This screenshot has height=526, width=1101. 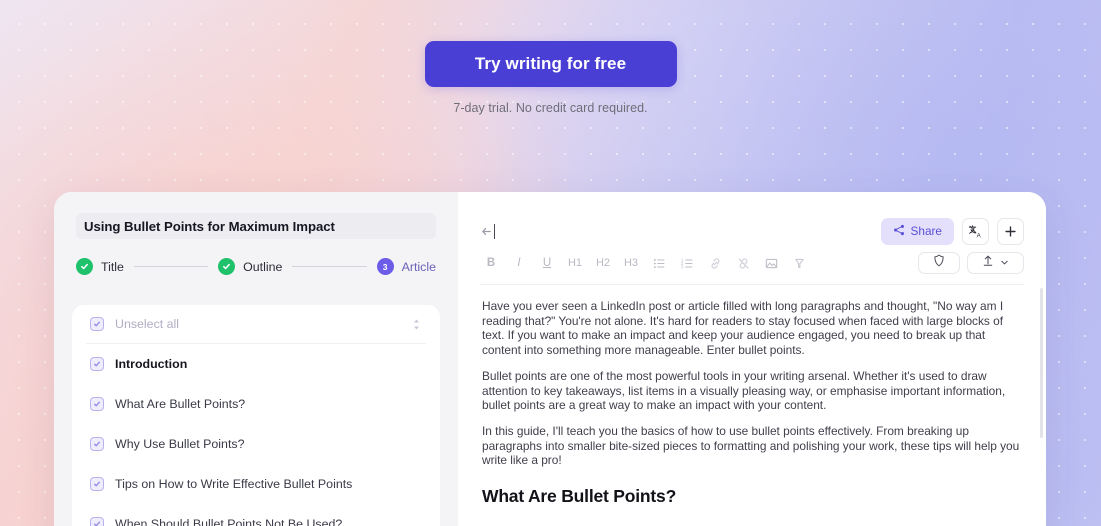 I want to click on text-cursor, so click(x=494, y=231).